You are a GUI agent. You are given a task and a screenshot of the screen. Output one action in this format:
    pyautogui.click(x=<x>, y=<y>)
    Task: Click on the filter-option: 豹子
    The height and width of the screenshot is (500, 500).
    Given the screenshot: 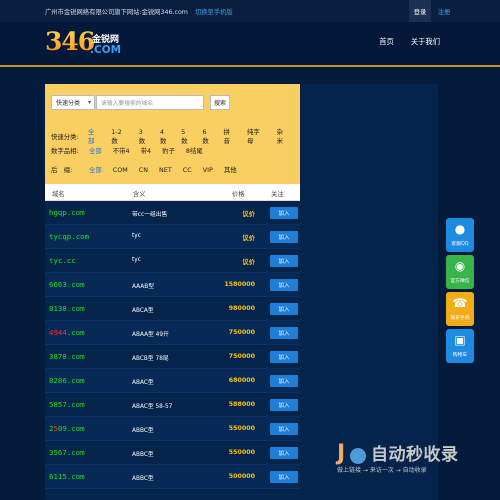 What is the action you would take?
    pyautogui.click(x=168, y=150)
    